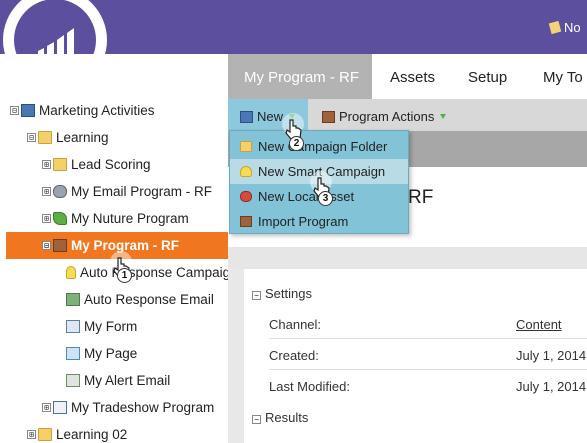  I want to click on tree-item-label: Auto Response Email, so click(149, 299).